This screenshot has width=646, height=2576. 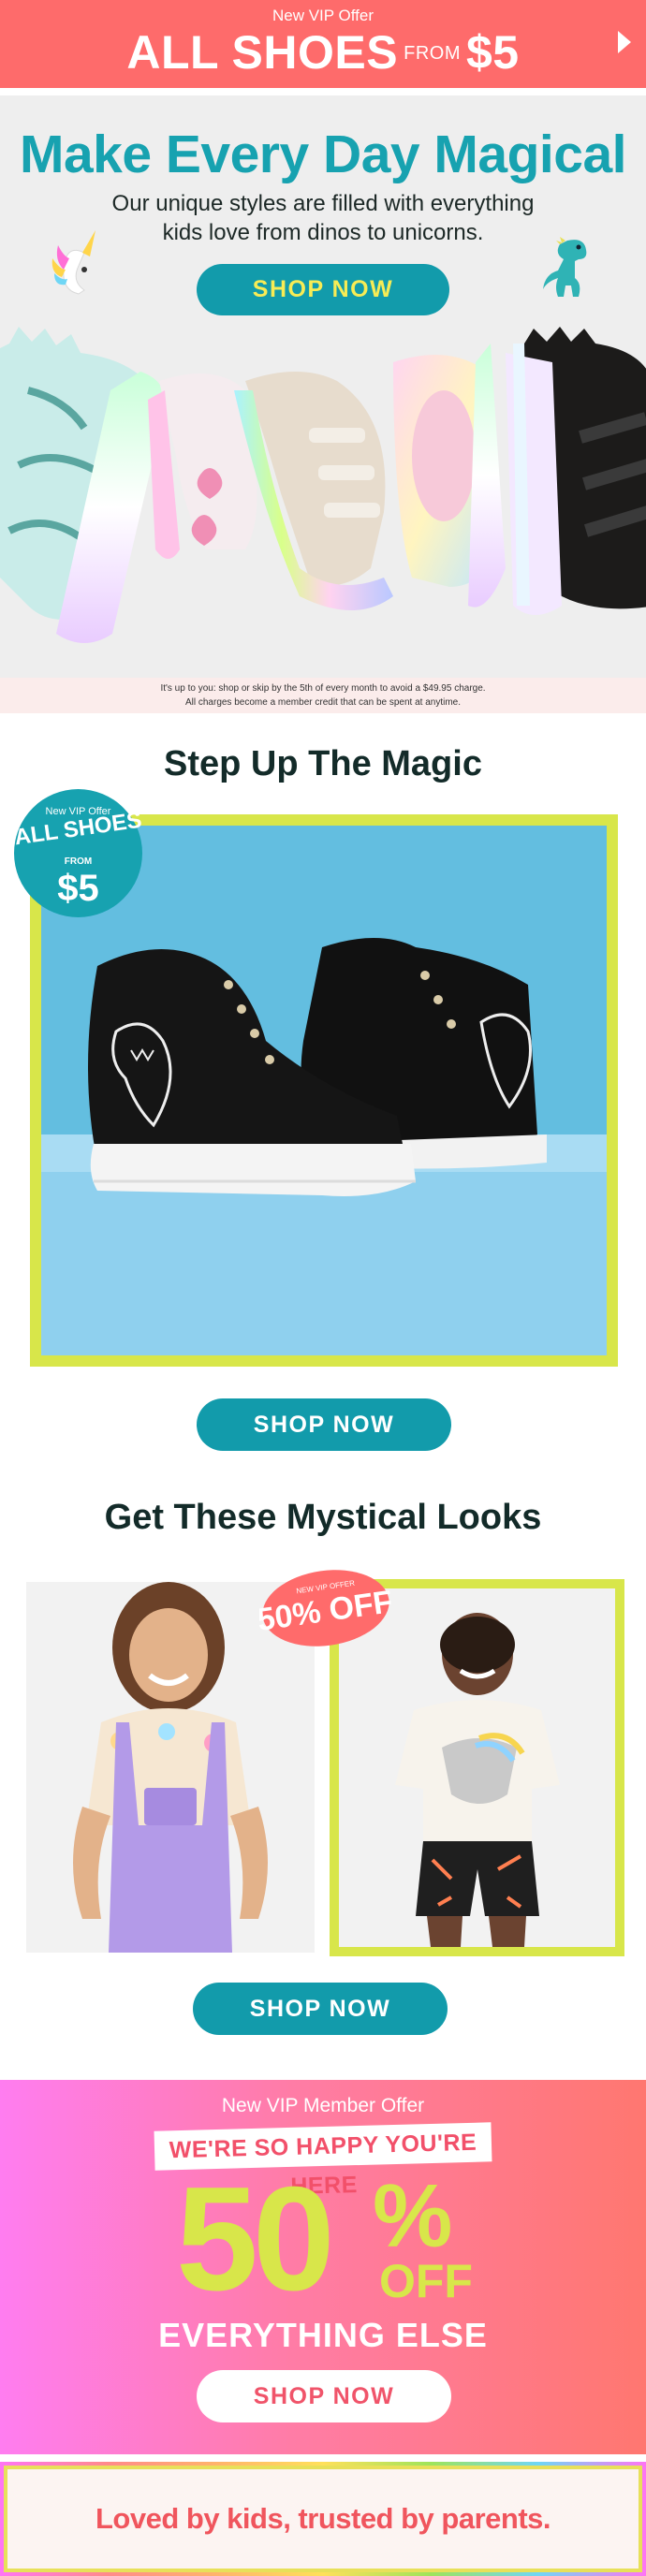 I want to click on step-up-shop-now-button: SHOP NOW, so click(x=324, y=1424).